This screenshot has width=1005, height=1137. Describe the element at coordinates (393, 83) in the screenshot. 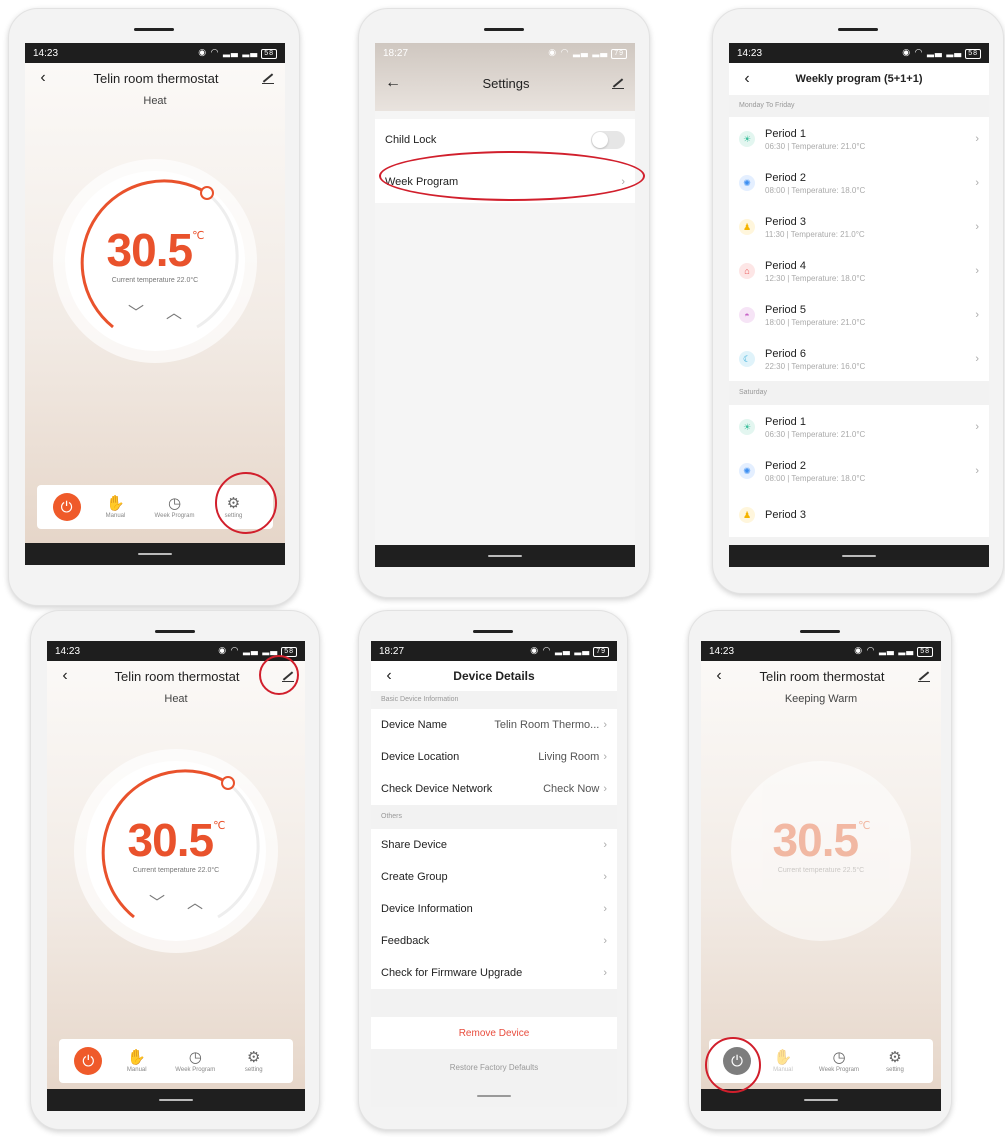

I see `back-arrow-icon: ←` at that location.